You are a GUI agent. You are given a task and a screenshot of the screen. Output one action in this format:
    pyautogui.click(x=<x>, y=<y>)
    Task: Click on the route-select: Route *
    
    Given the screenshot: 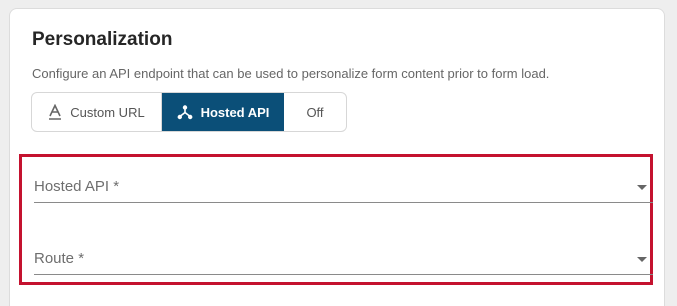 What is the action you would take?
    pyautogui.click(x=343, y=255)
    